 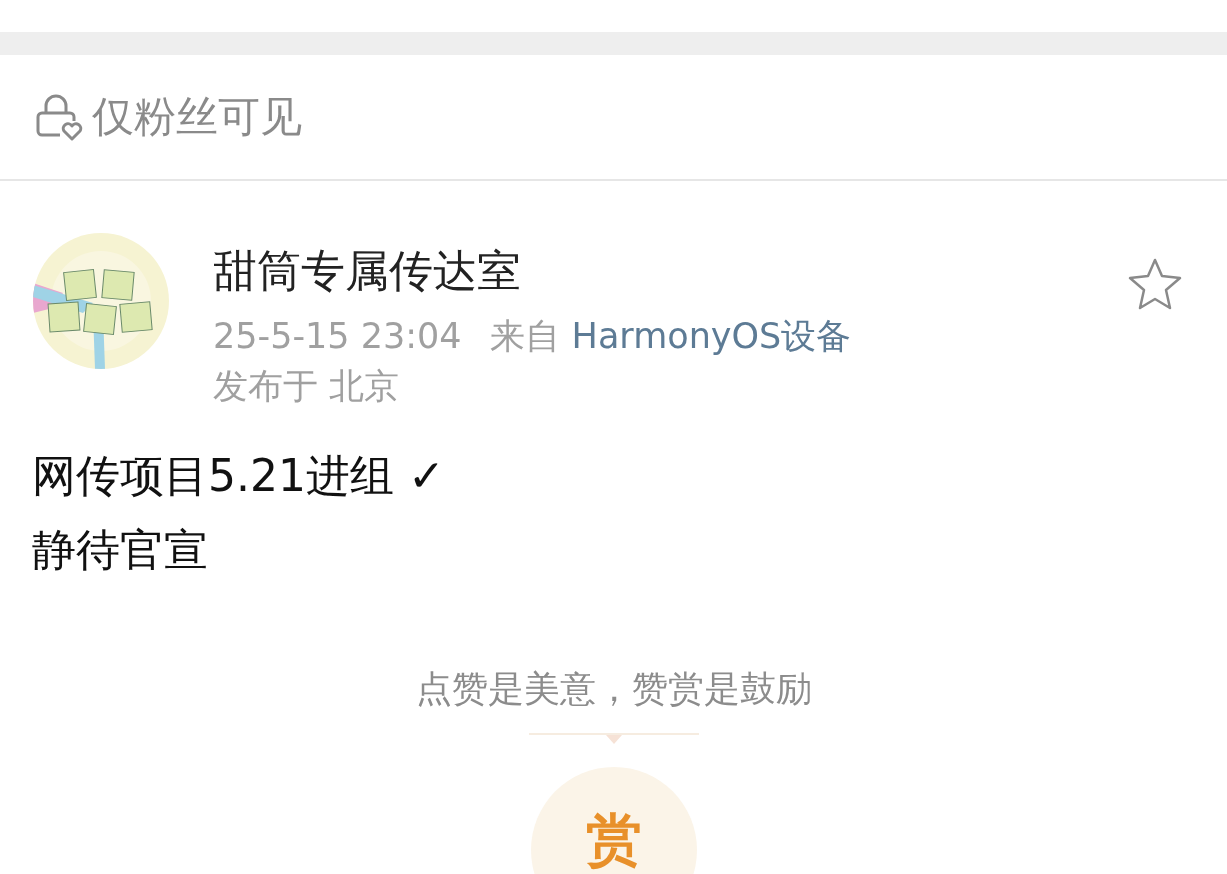 What do you see at coordinates (59, 117) in the screenshot?
I see `lock-heart-icon` at bounding box center [59, 117].